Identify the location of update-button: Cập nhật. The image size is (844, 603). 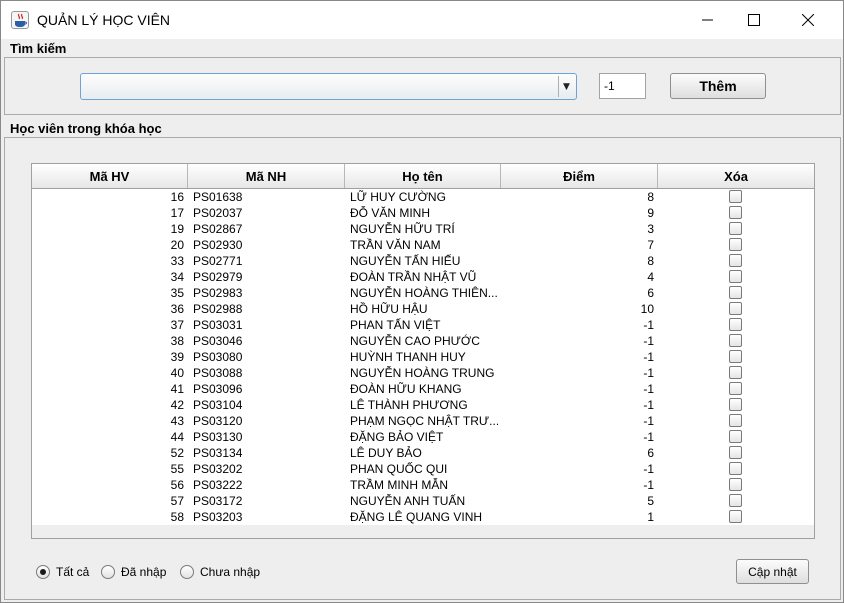
(772, 571).